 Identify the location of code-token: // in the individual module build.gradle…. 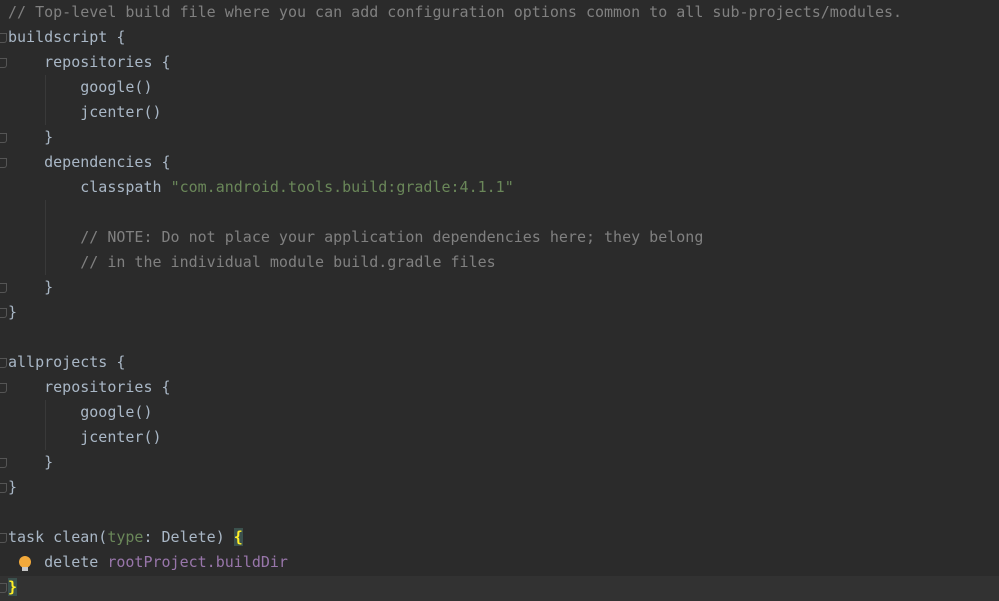
(252, 262).